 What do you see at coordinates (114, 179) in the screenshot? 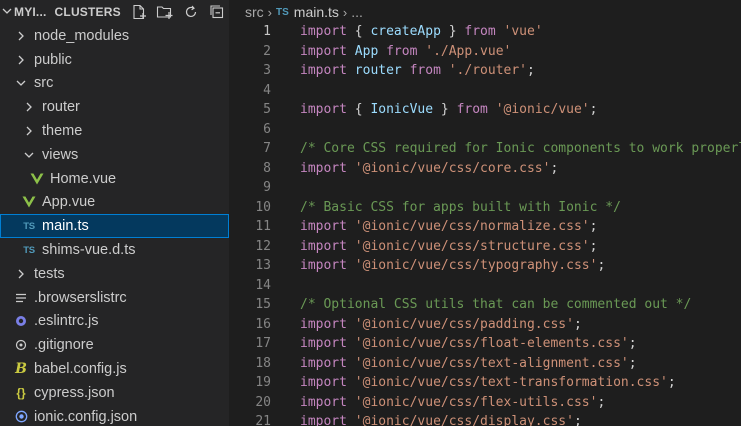
I see `file-item: Home.vue` at bounding box center [114, 179].